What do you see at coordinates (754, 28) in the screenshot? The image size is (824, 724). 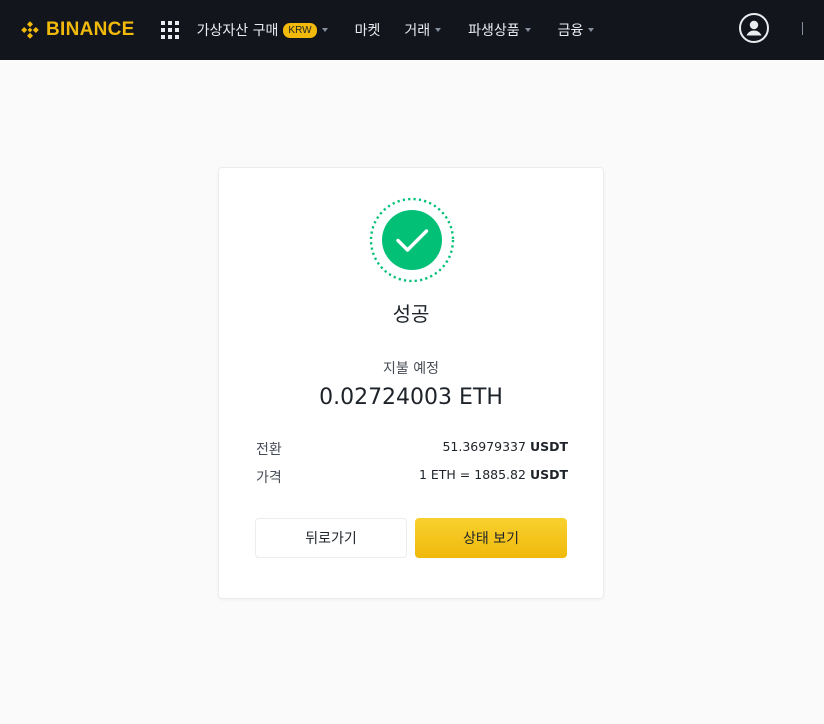 I see `user-circle-icon` at bounding box center [754, 28].